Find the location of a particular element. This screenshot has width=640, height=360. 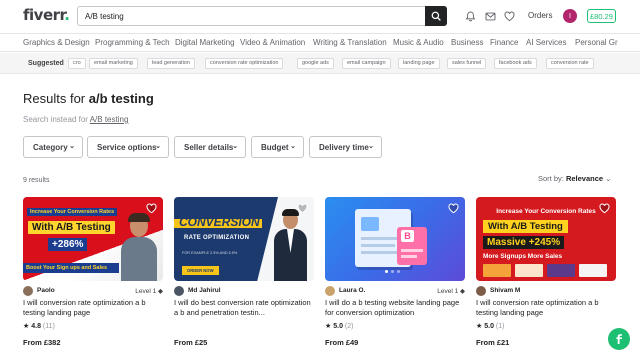

balance-badge: £80.29 is located at coordinates (601, 16).